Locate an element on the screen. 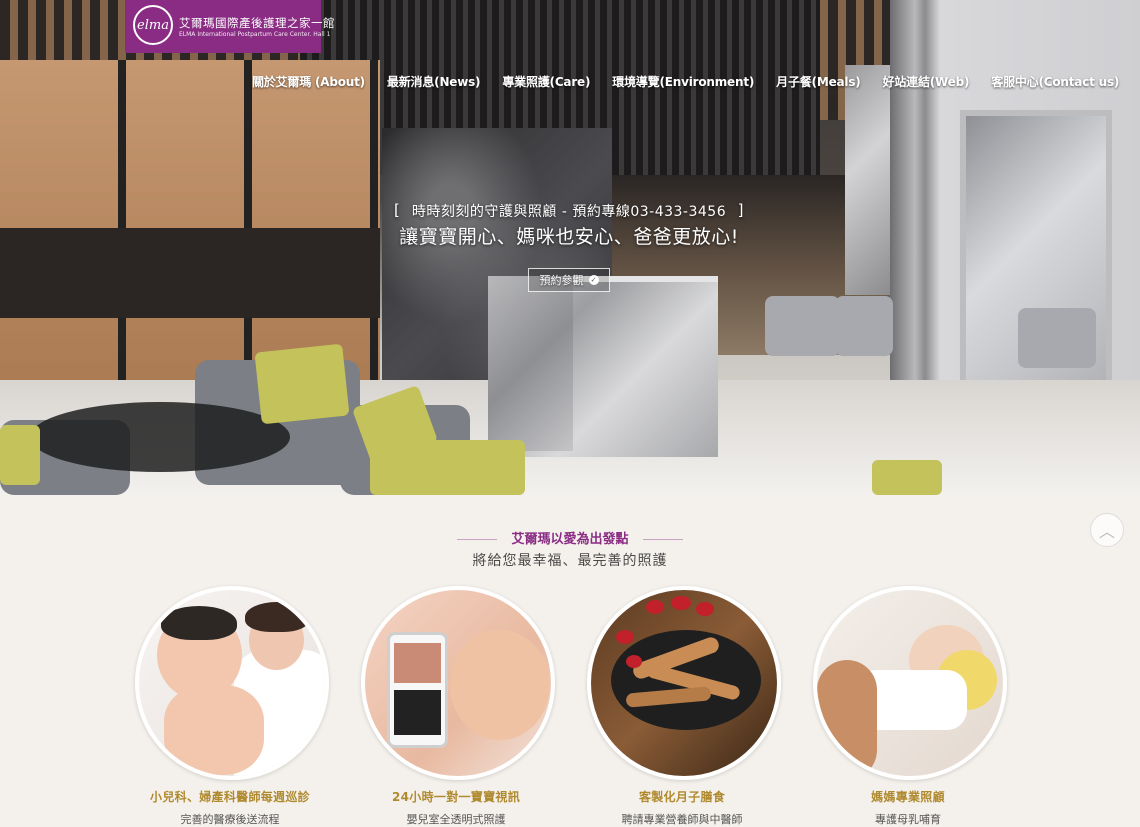 The height and width of the screenshot is (827, 1140). book-visit-button: 預約參觀 ✓ is located at coordinates (569, 280).